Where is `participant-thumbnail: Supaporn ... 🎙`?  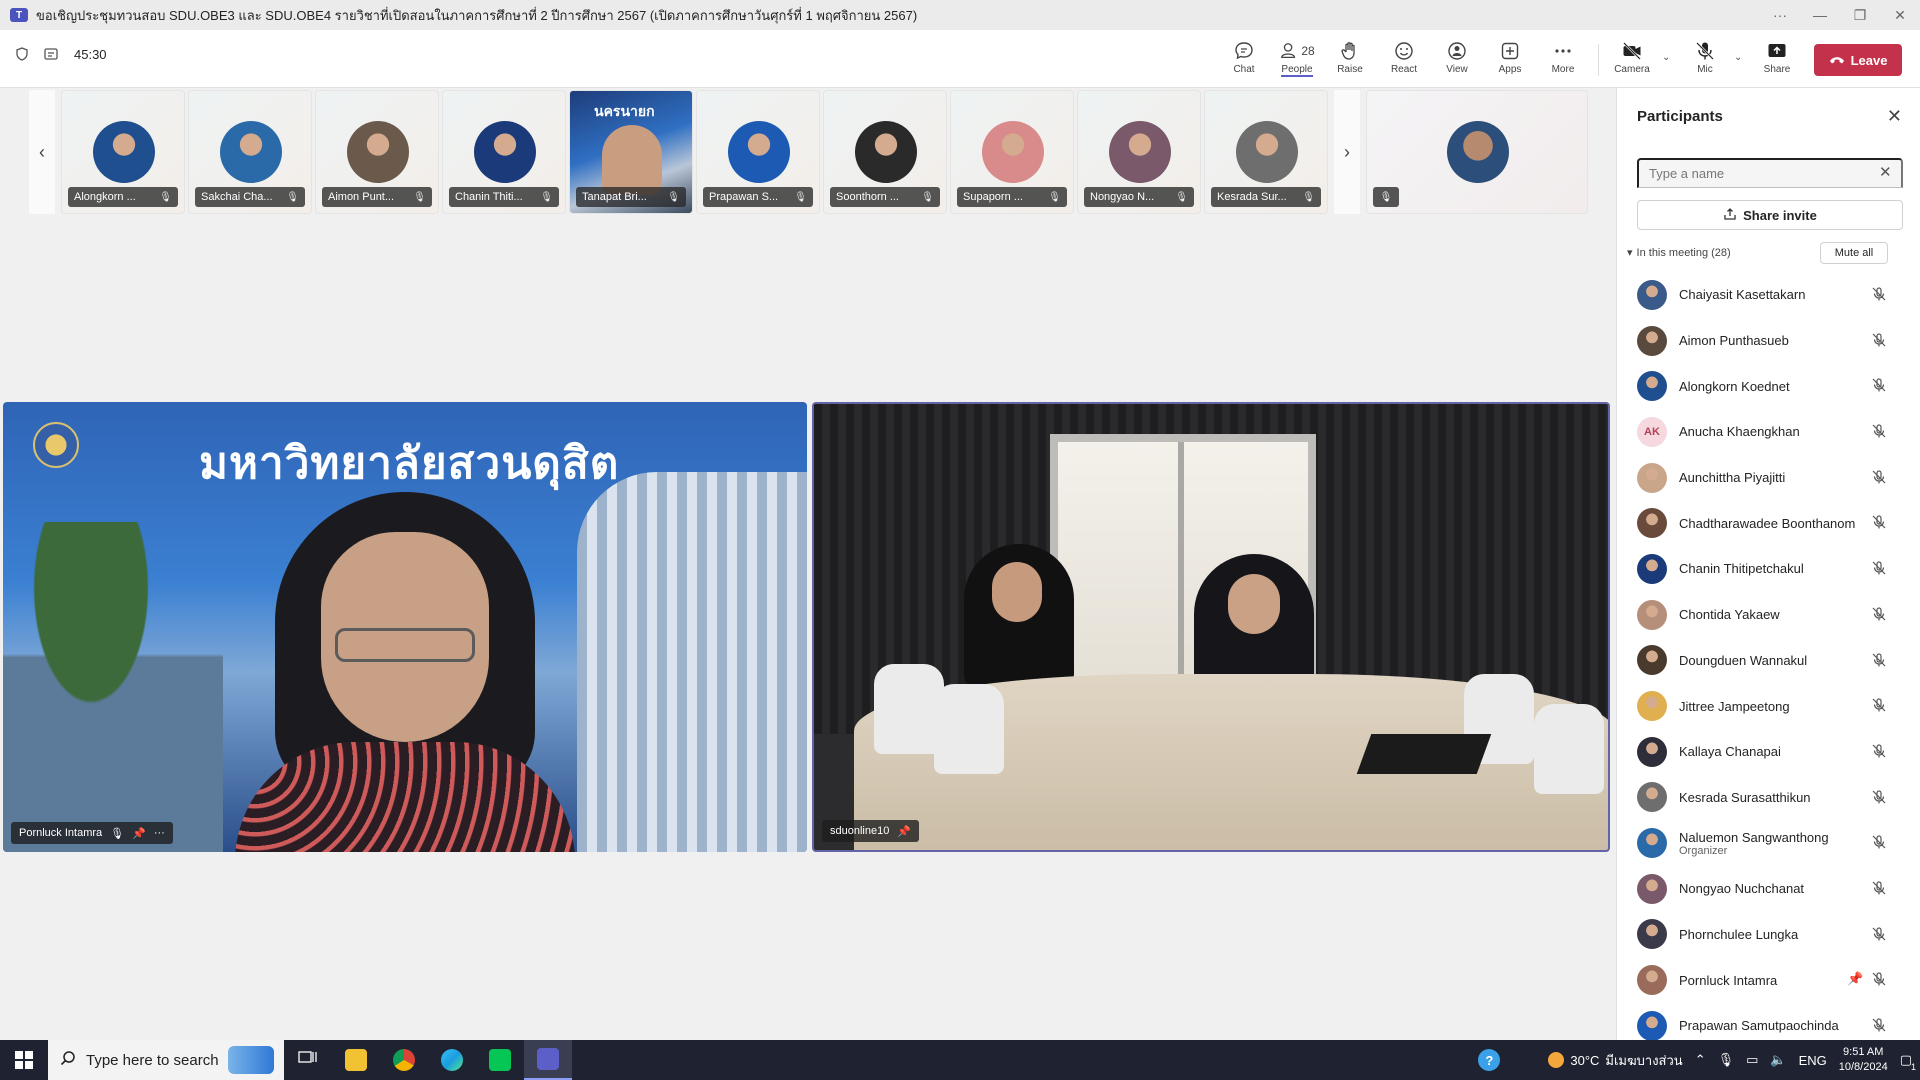 participant-thumbnail: Supaporn ... 🎙 is located at coordinates (1012, 152).